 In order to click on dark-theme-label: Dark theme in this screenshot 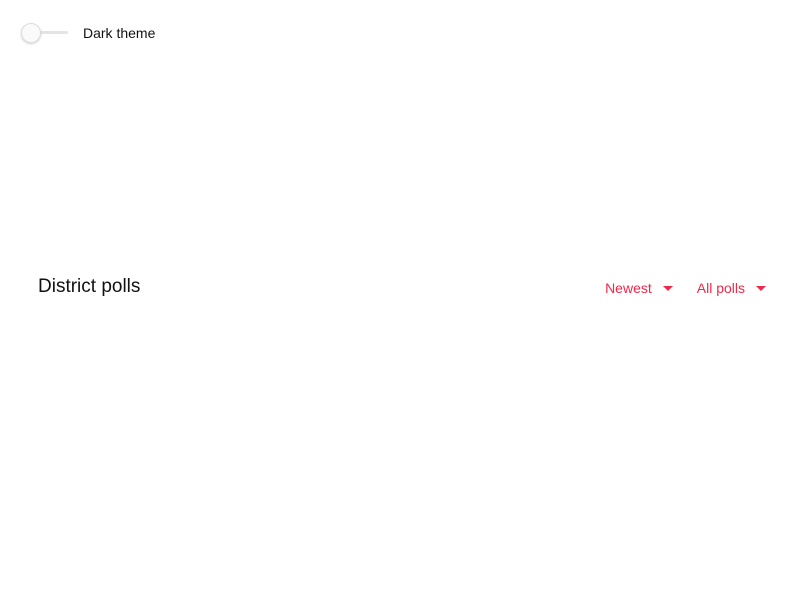, I will do `click(119, 33)`.